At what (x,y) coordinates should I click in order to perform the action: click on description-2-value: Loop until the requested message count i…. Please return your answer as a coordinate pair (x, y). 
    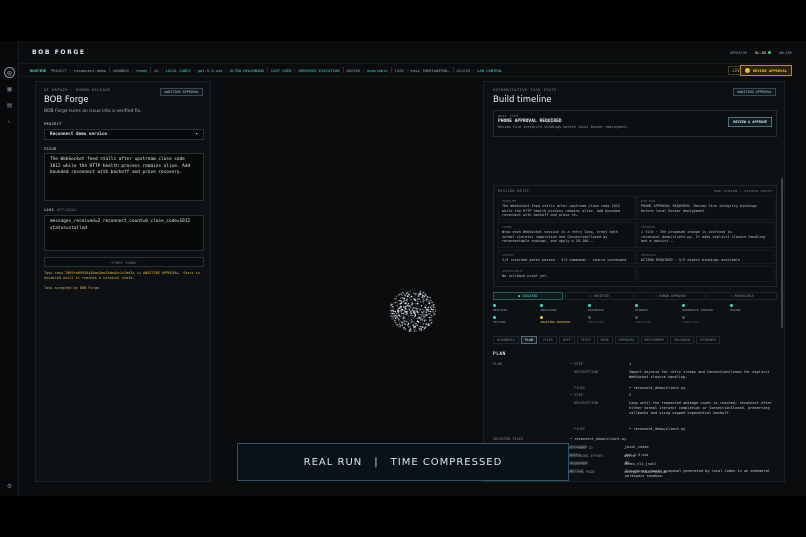
    Looking at the image, I should click on (700, 408).